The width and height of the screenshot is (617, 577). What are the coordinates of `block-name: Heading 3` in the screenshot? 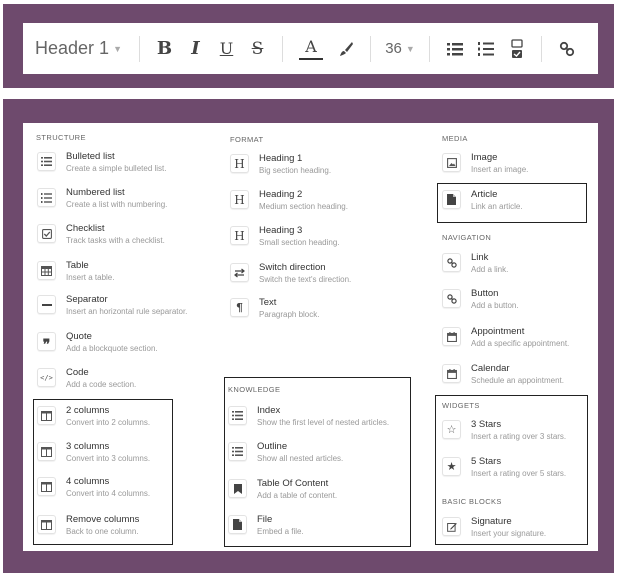 It's located at (281, 230).